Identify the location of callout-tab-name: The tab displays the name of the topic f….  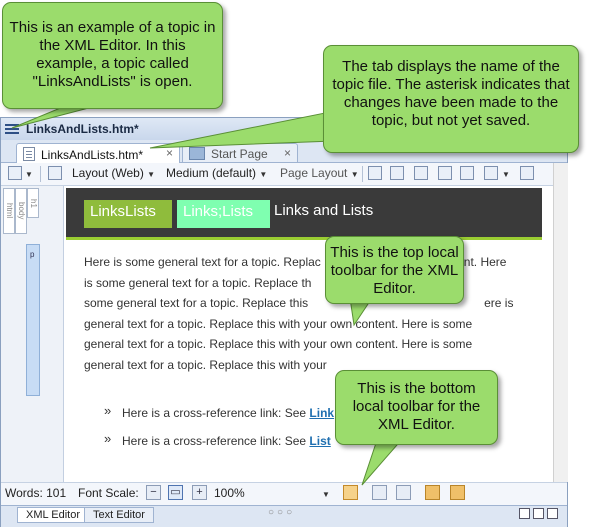
(451, 99).